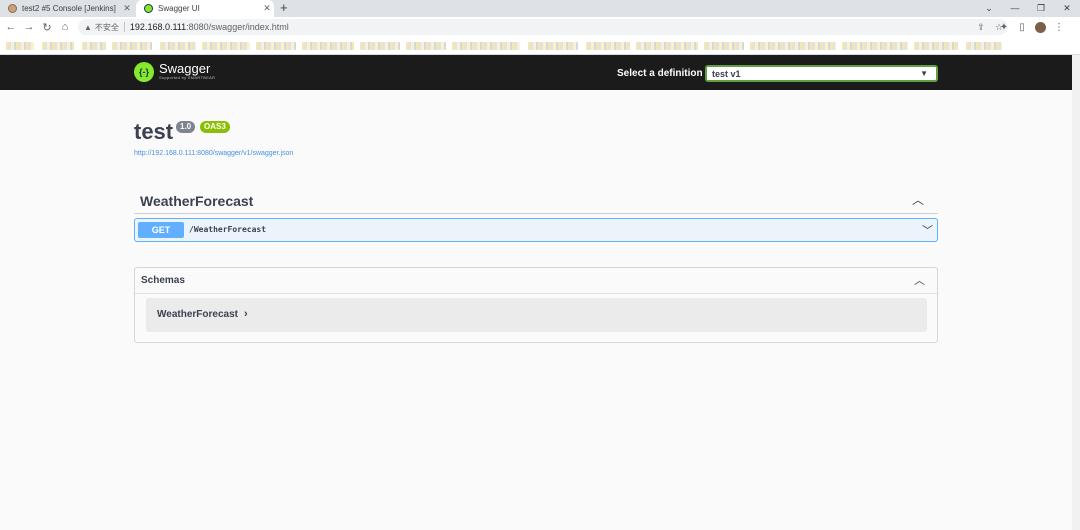 The image size is (1080, 530). Describe the element at coordinates (284, 8) in the screenshot. I see `new-tab-button: +` at that location.